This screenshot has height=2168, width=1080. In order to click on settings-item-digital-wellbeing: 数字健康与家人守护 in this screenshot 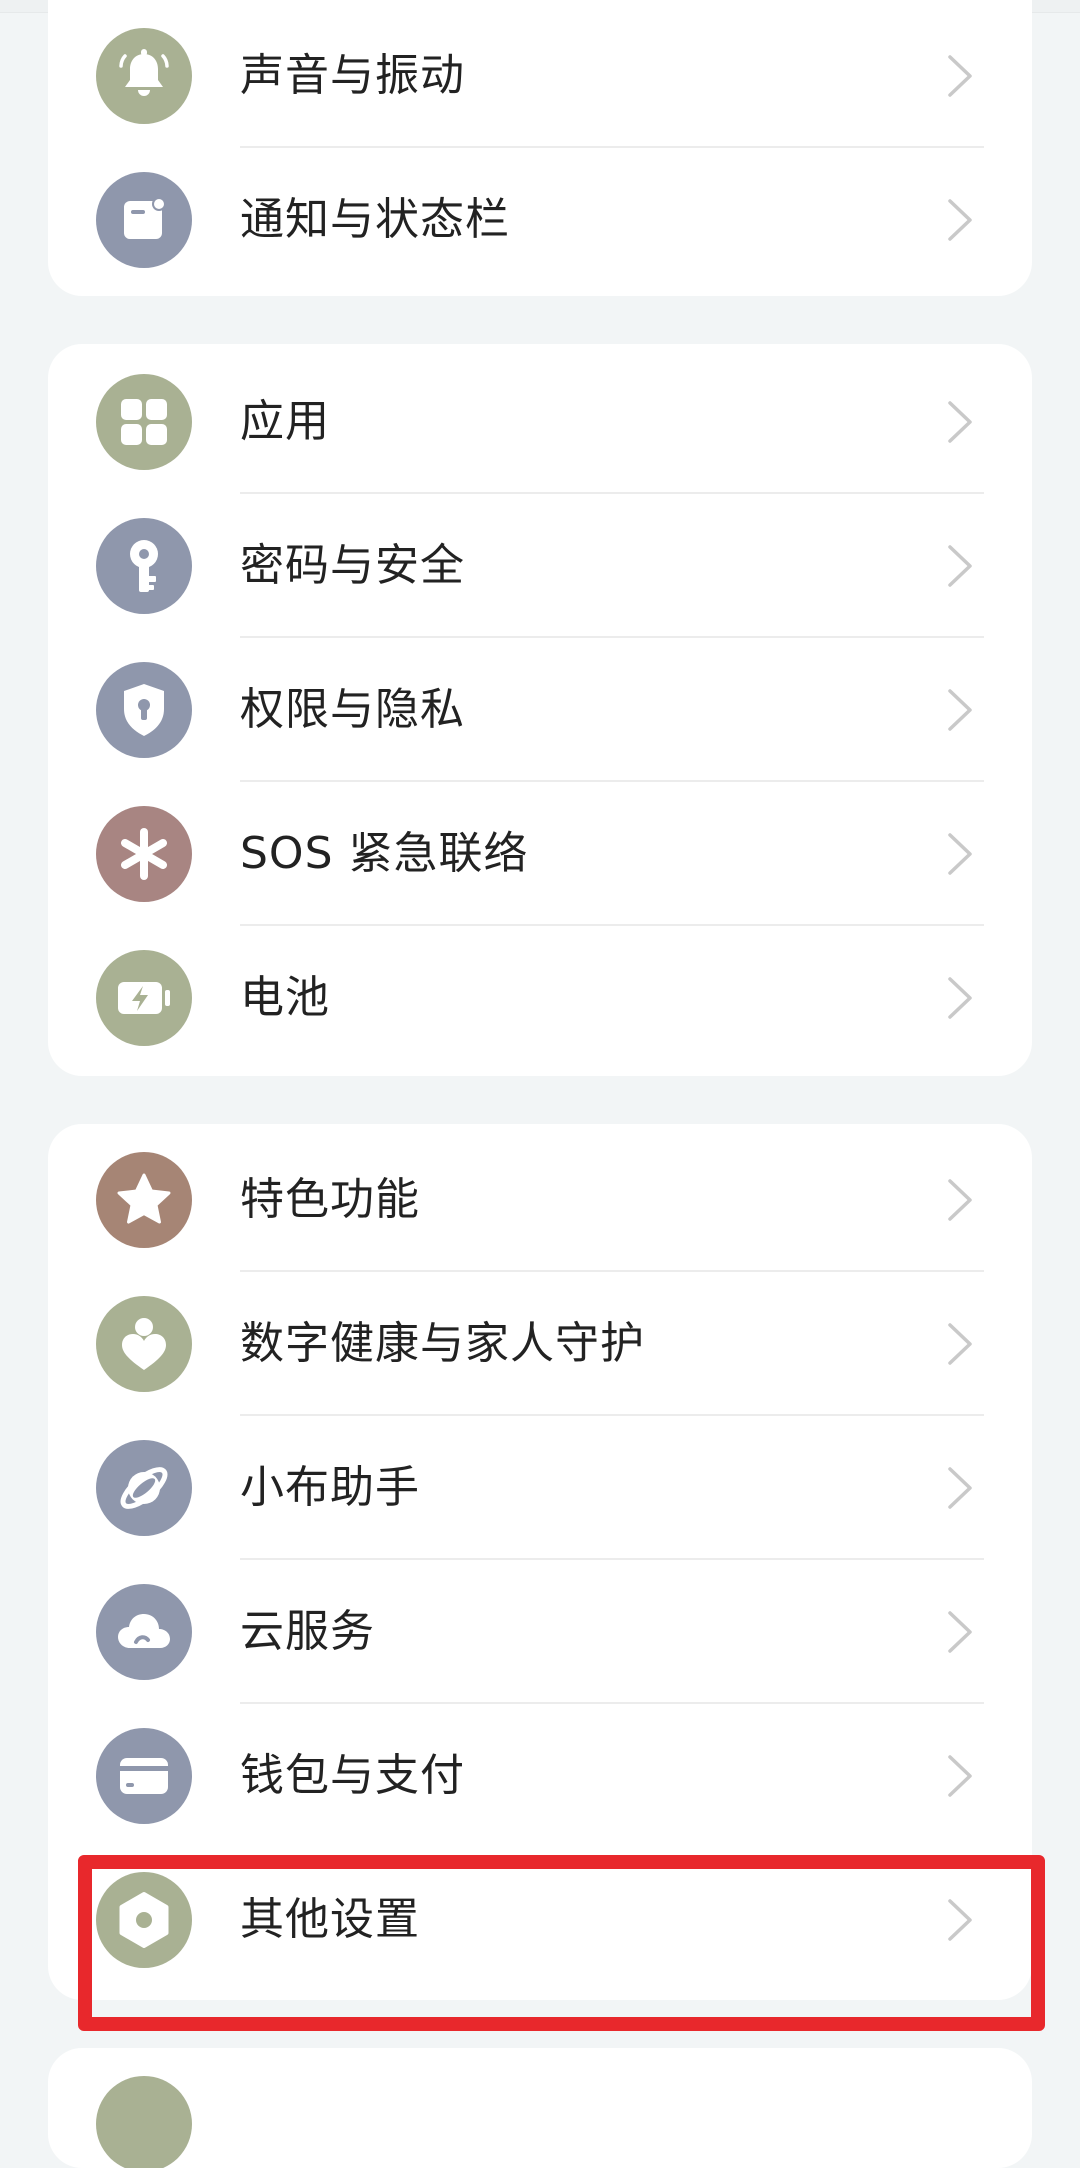, I will do `click(540, 1344)`.